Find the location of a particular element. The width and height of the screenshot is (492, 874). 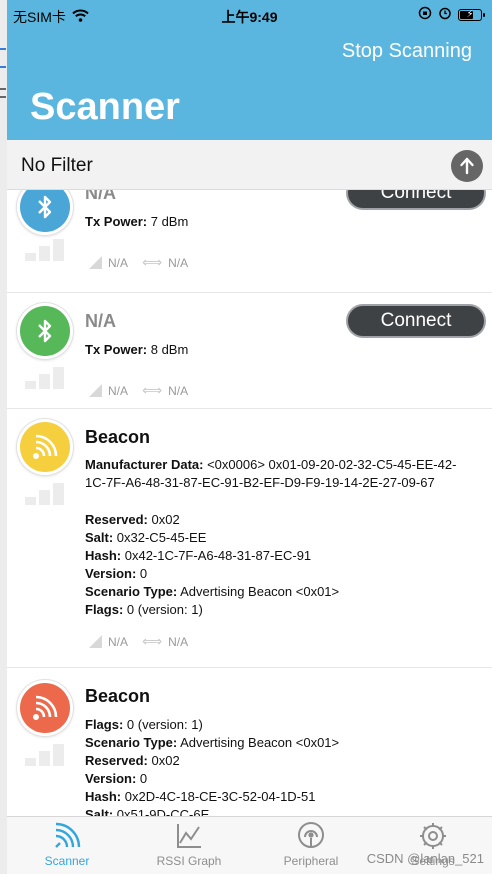

tab-label: RSSI Graph is located at coordinates (189, 861).